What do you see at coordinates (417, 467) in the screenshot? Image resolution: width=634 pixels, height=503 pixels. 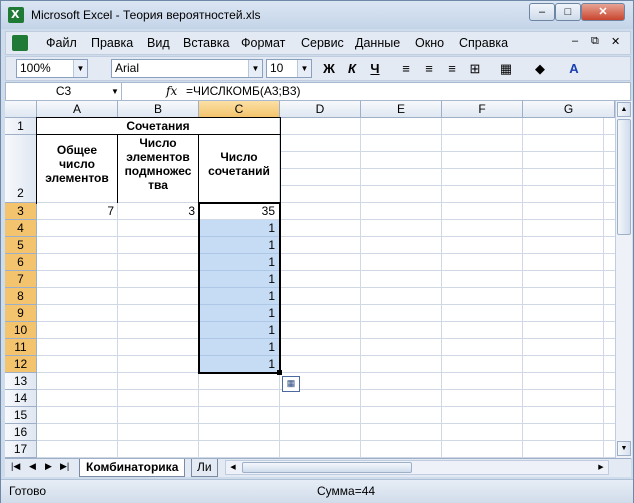 I see `horizontal-scrollbar: ◀ ▶` at bounding box center [417, 467].